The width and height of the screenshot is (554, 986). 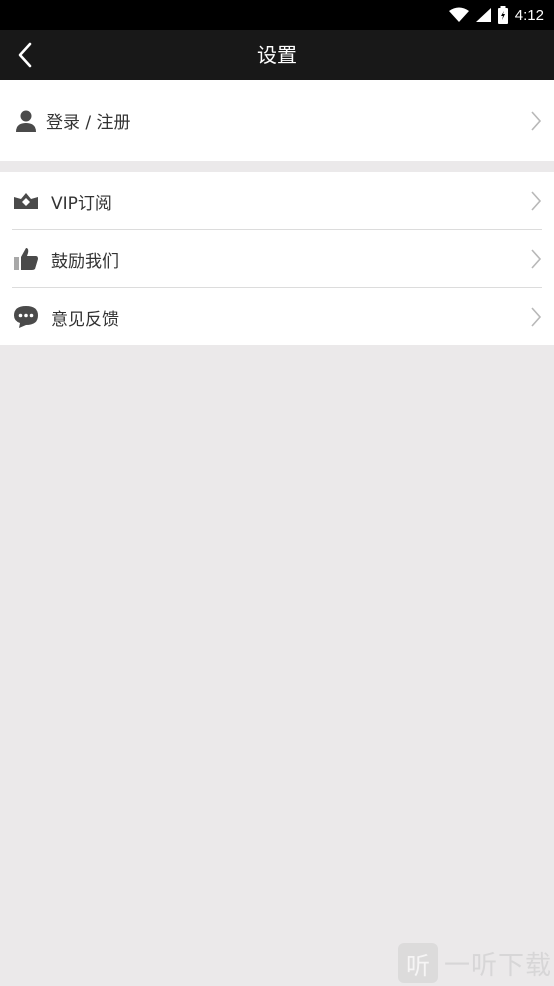 I want to click on login-register-row: 登录 / 注册, so click(x=277, y=120).